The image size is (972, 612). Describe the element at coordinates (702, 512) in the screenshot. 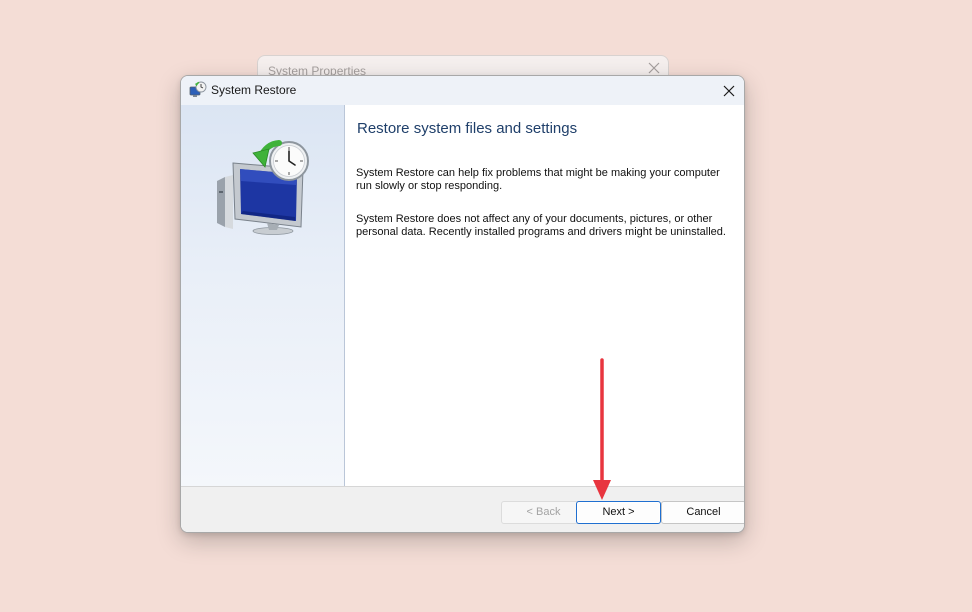

I see `cancel-button: Cancel` at that location.